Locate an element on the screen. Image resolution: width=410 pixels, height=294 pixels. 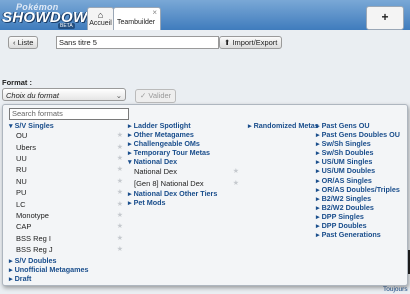
home-icon: ⌂ is located at coordinates (100, 15).